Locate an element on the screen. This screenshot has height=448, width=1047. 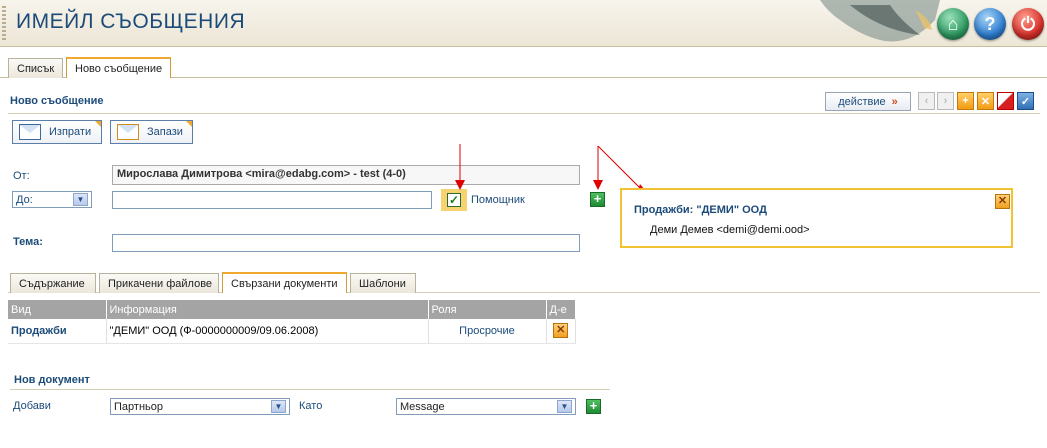
tab-content: Съдържание is located at coordinates (53, 283).